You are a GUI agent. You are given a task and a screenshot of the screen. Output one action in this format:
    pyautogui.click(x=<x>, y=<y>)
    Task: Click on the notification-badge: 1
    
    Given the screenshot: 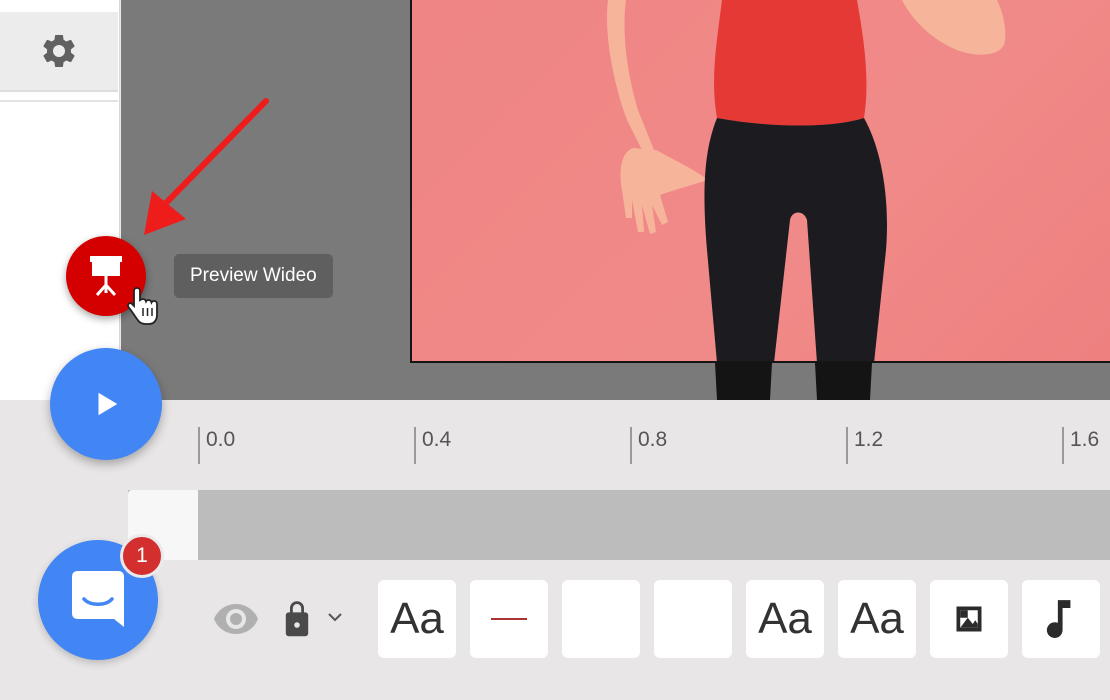 What is the action you would take?
    pyautogui.click(x=142, y=556)
    